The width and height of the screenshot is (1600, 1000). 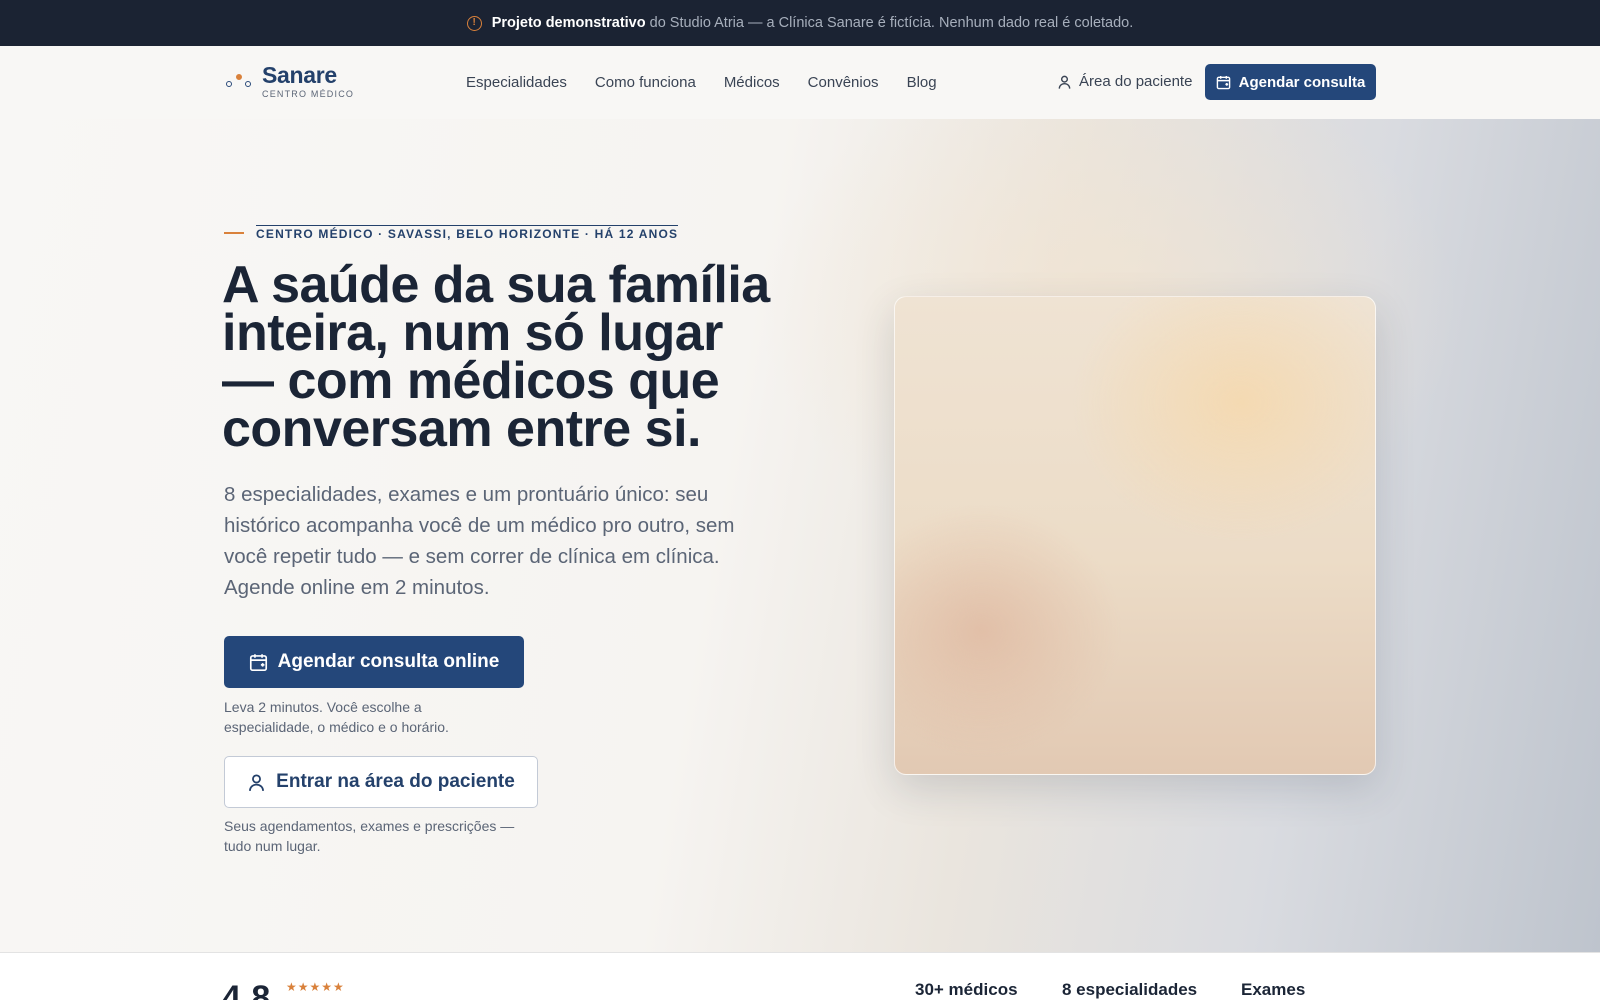 I want to click on nav-item-especialidades: Especialidades, so click(x=516, y=82).